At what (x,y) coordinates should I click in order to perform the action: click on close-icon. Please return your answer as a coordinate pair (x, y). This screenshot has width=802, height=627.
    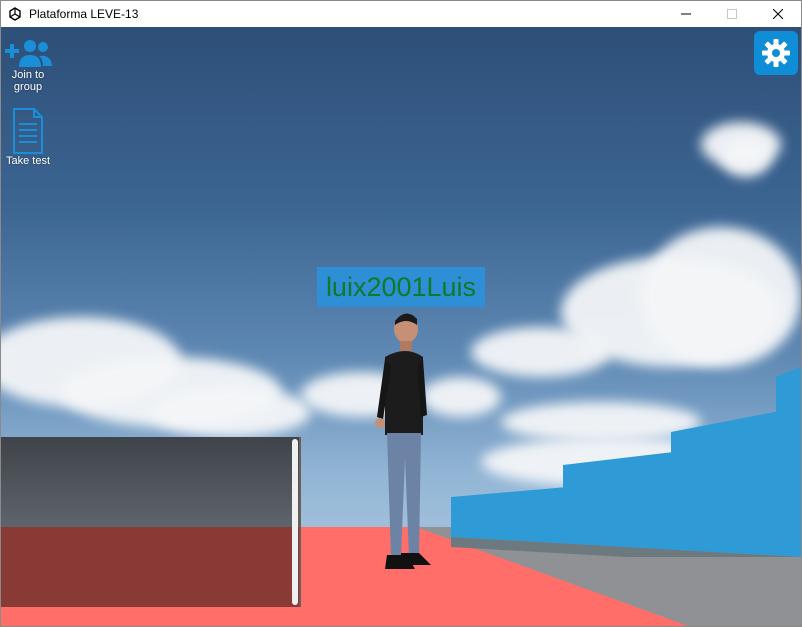
    Looking at the image, I should click on (778, 14).